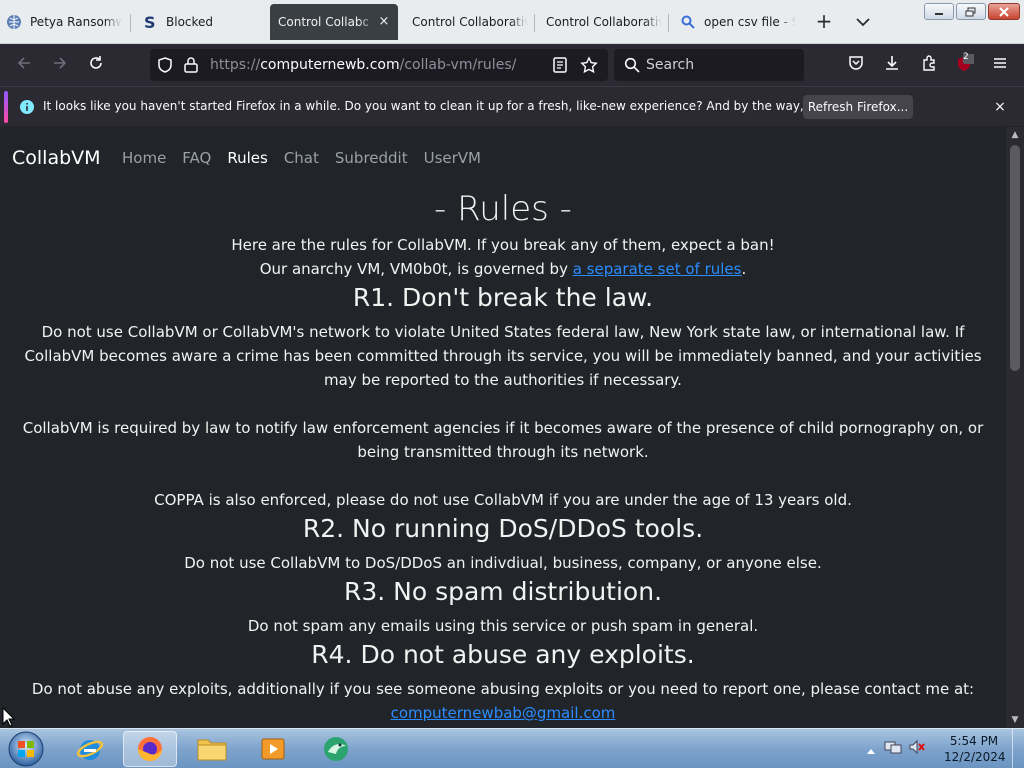 Image resolution: width=1024 pixels, height=768 pixels. I want to click on site-brand: CollabVM, so click(56, 158).